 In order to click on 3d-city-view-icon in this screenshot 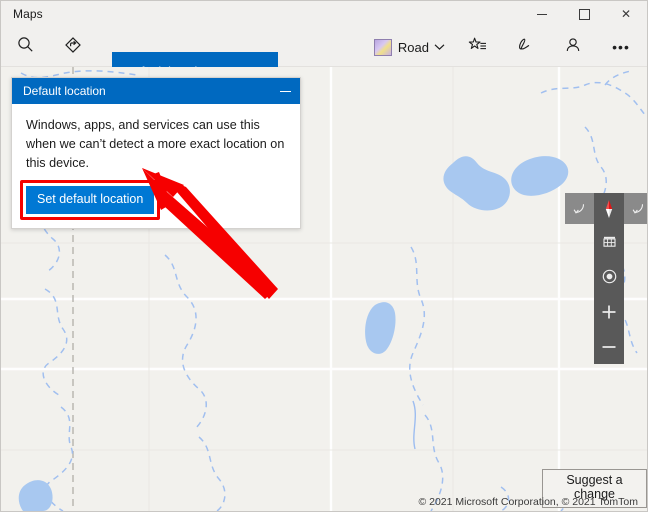, I will do `click(609, 241)`.